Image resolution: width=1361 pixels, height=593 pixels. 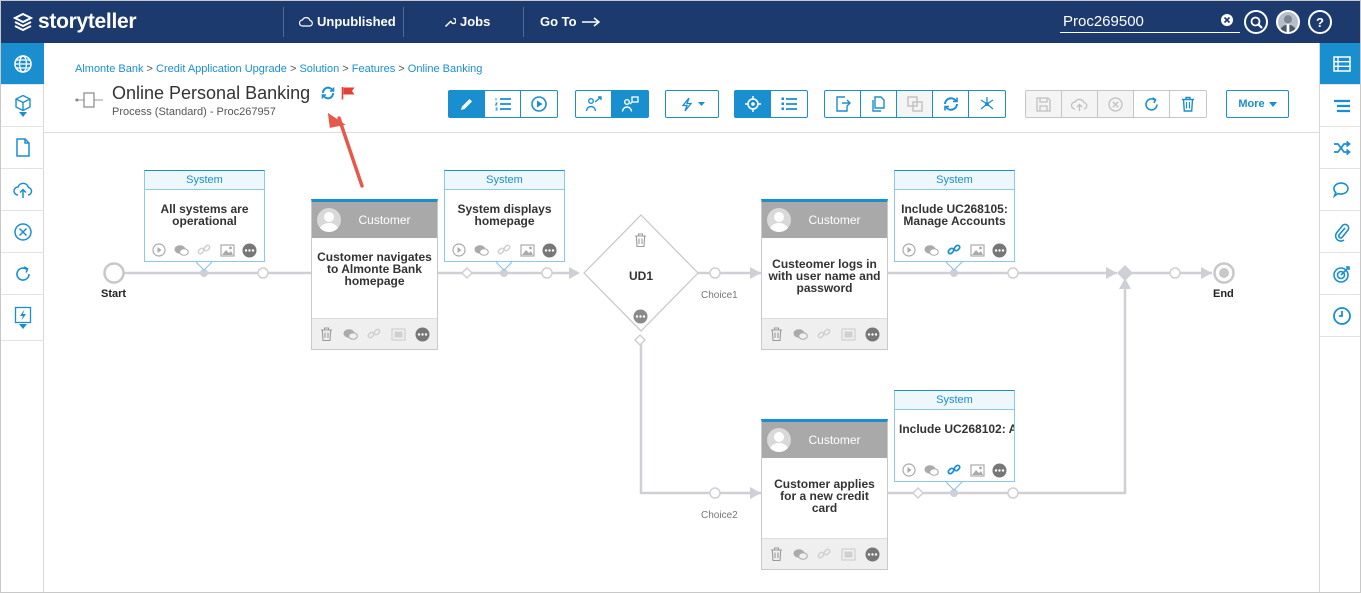 What do you see at coordinates (1256, 22) in the screenshot?
I see `search-button` at bounding box center [1256, 22].